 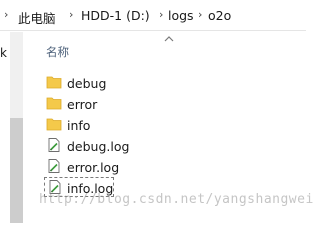 I want to click on list-item: info, so click(x=171, y=125).